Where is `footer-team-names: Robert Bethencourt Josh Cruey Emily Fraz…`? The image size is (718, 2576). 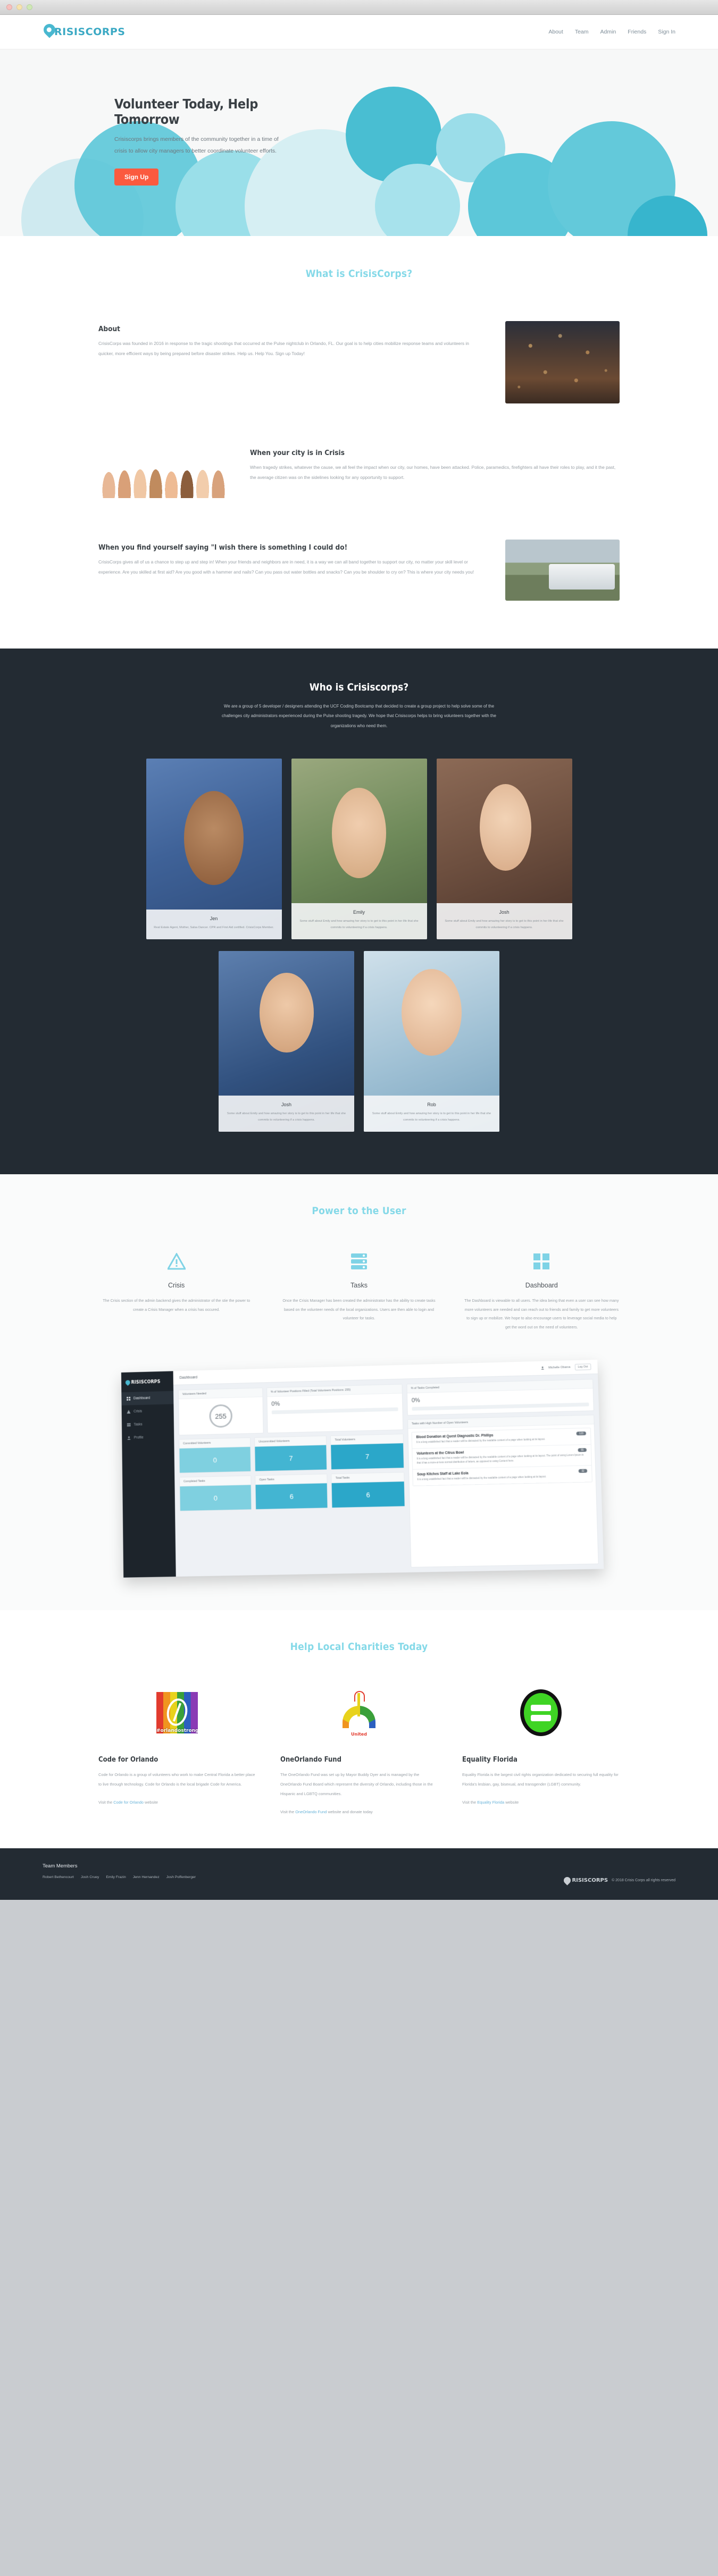 footer-team-names: Robert Bethencourt Josh Cruey Emily Fraz… is located at coordinates (119, 1877).